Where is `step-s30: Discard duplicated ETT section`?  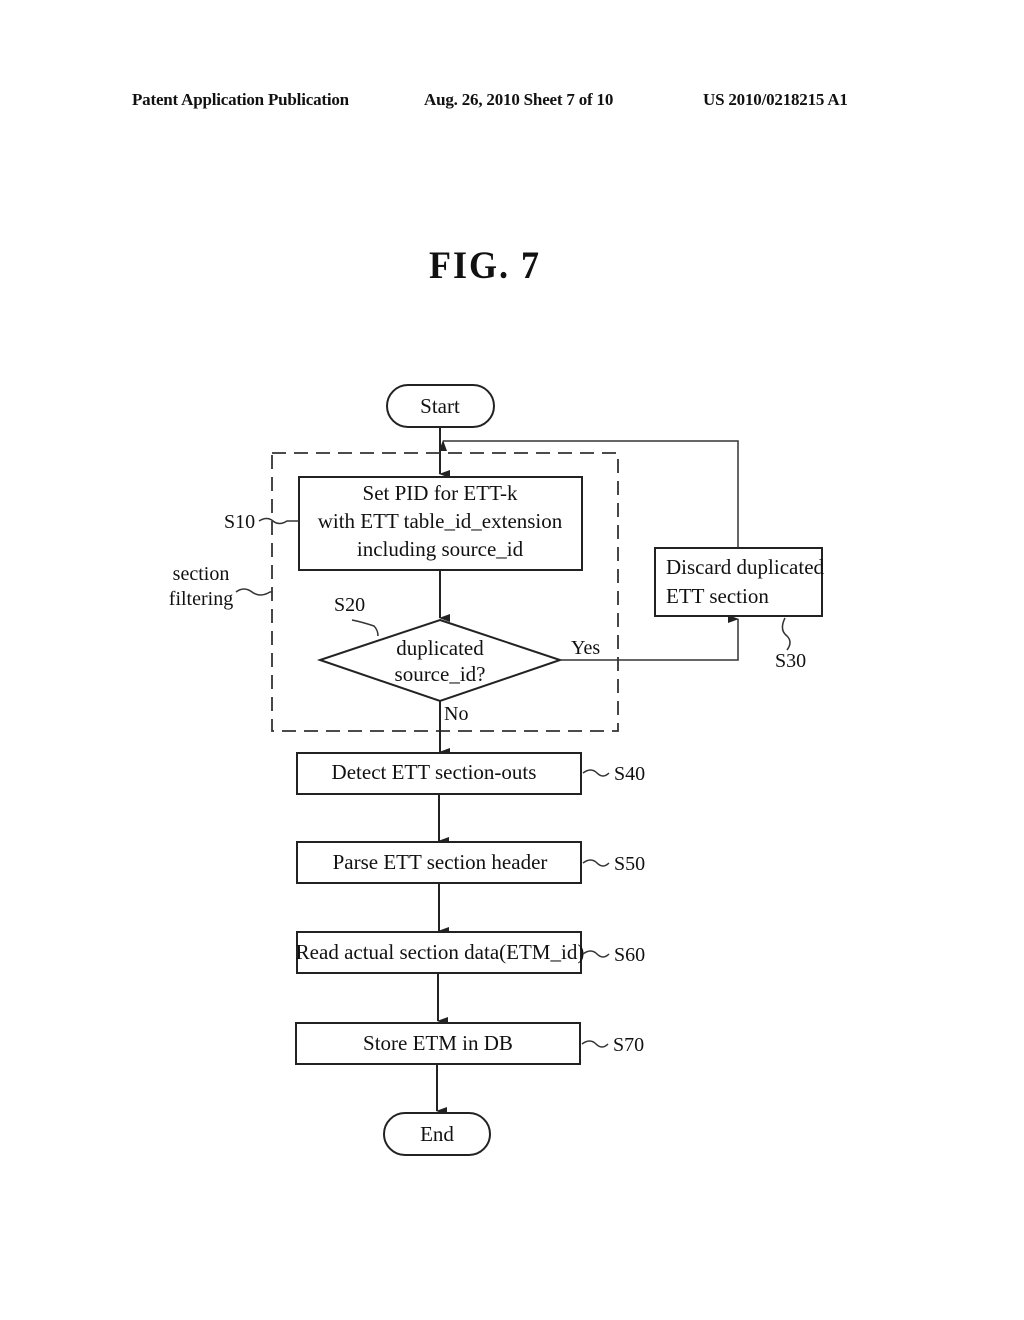
step-s30: Discard duplicated ETT section is located at coordinates (739, 582).